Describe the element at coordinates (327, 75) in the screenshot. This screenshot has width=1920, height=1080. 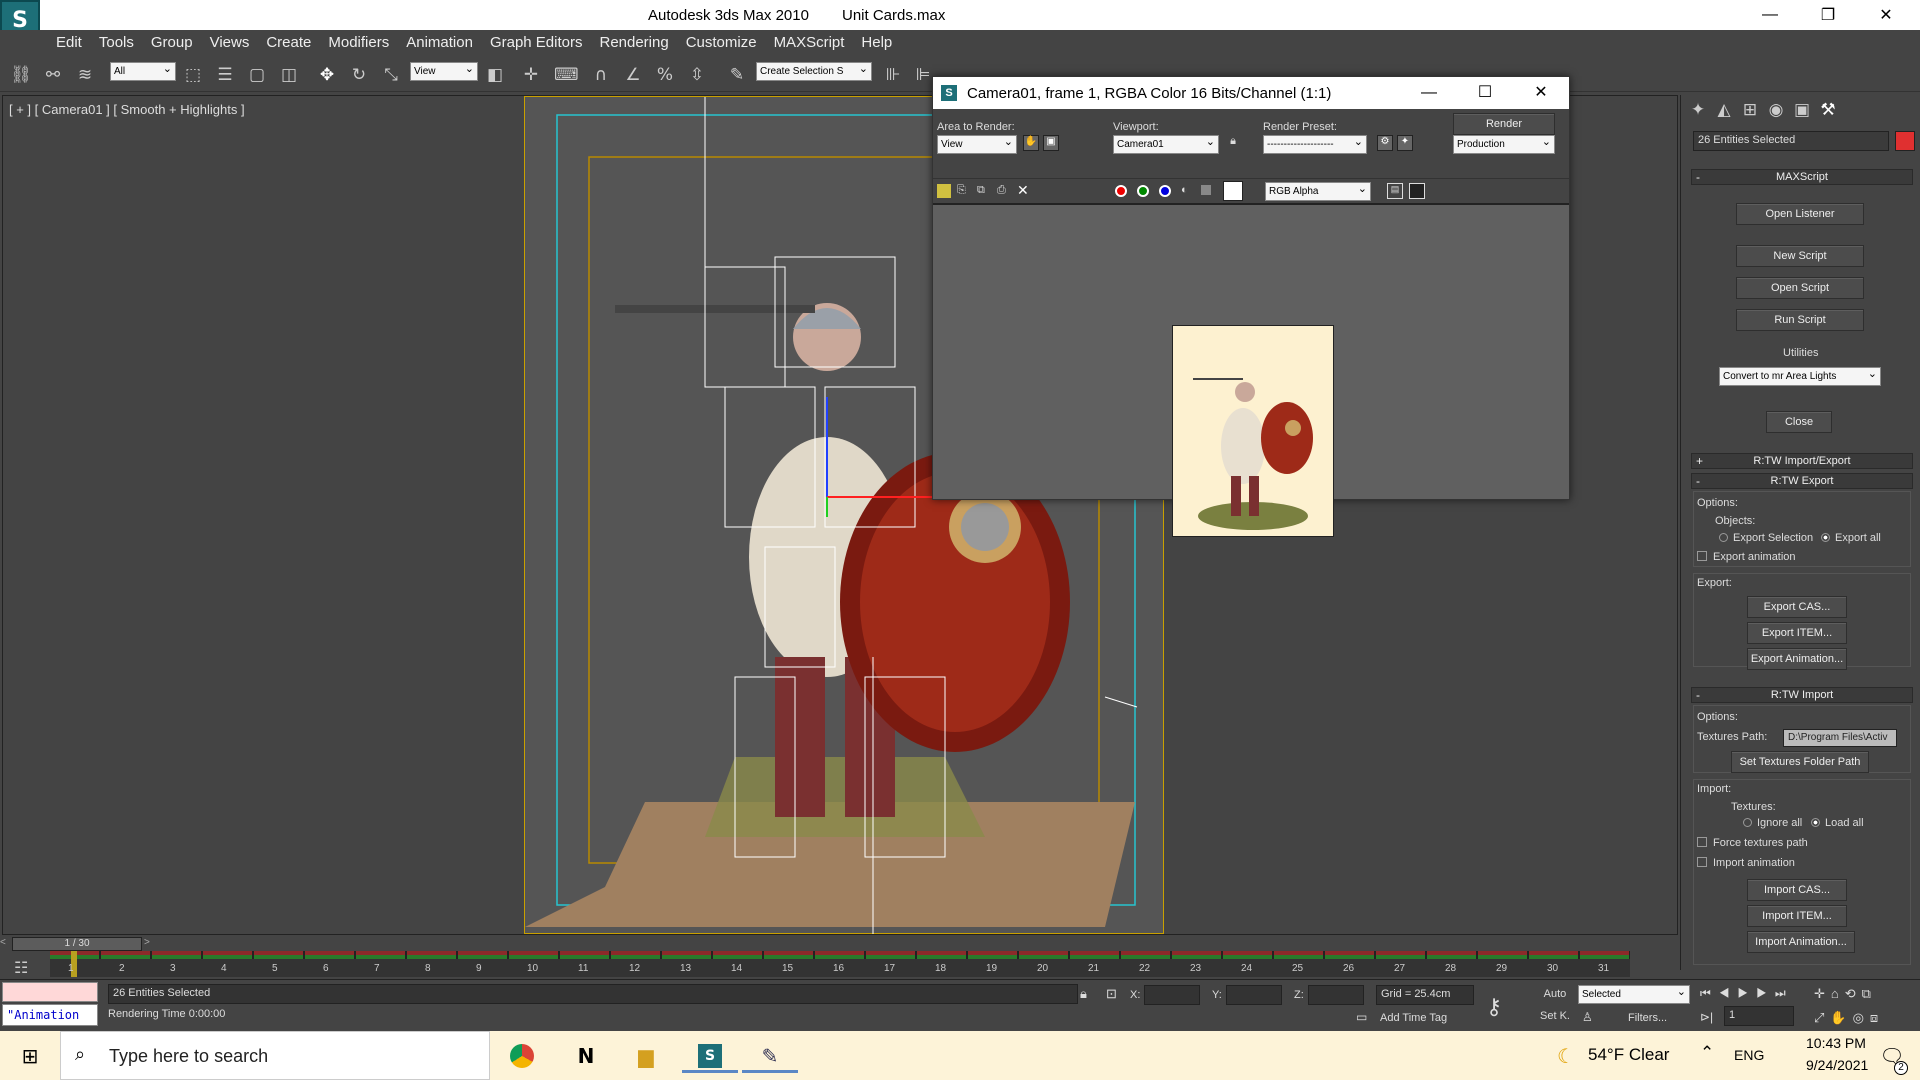
I see `move-icon: ✥` at that location.